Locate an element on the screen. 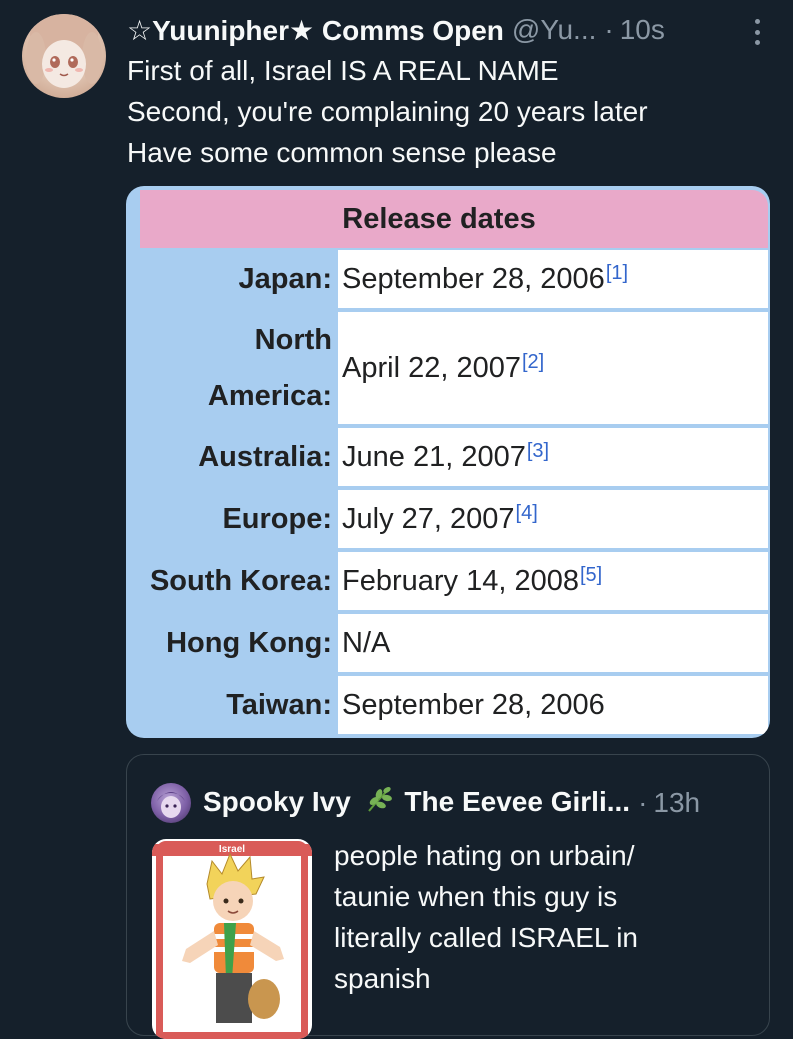 This screenshot has width=793, height=1039. release-date-text: February 14, 2008 is located at coordinates (460, 580).